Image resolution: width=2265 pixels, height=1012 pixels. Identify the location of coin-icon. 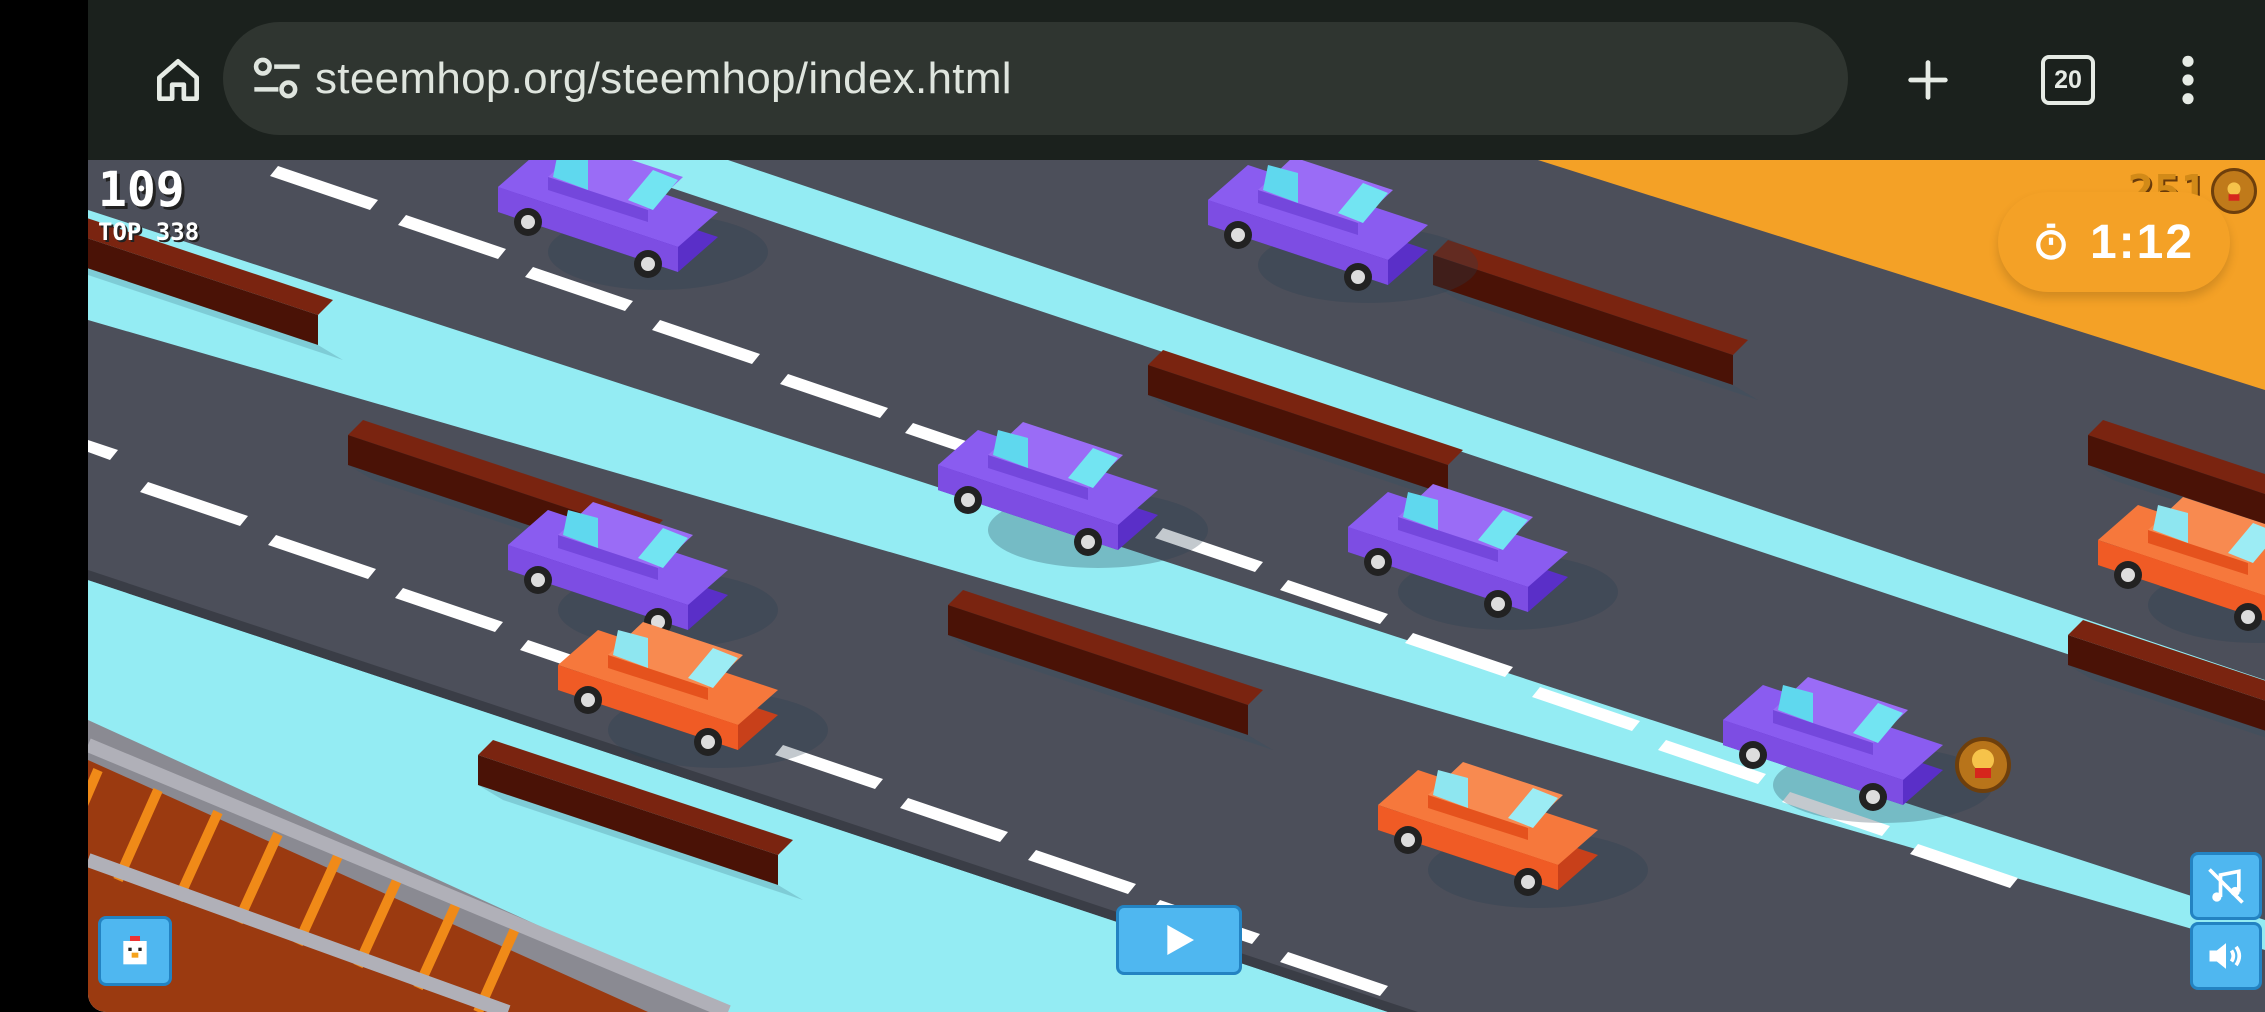
(2234, 191).